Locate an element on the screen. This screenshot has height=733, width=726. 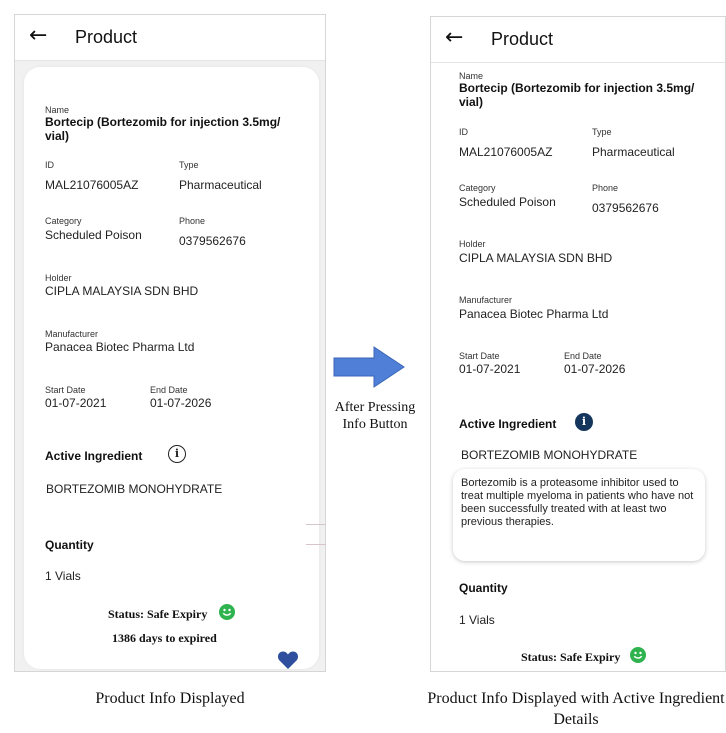
arrow-caption: After Pressing Info Button is located at coordinates (375, 416).